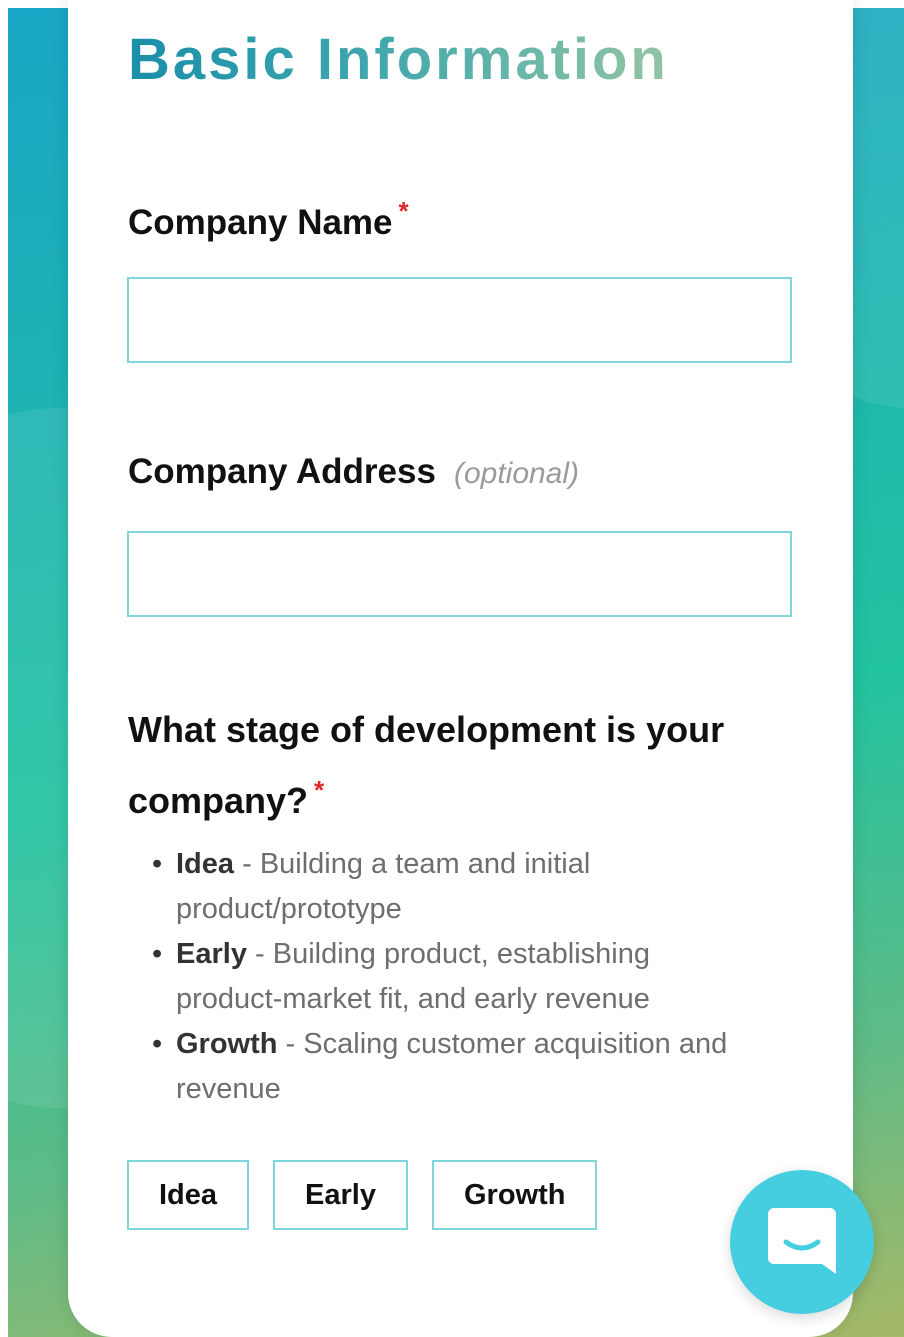 The width and height of the screenshot is (904, 1337). What do you see at coordinates (205, 864) in the screenshot?
I see `stage-name: Idea` at bounding box center [205, 864].